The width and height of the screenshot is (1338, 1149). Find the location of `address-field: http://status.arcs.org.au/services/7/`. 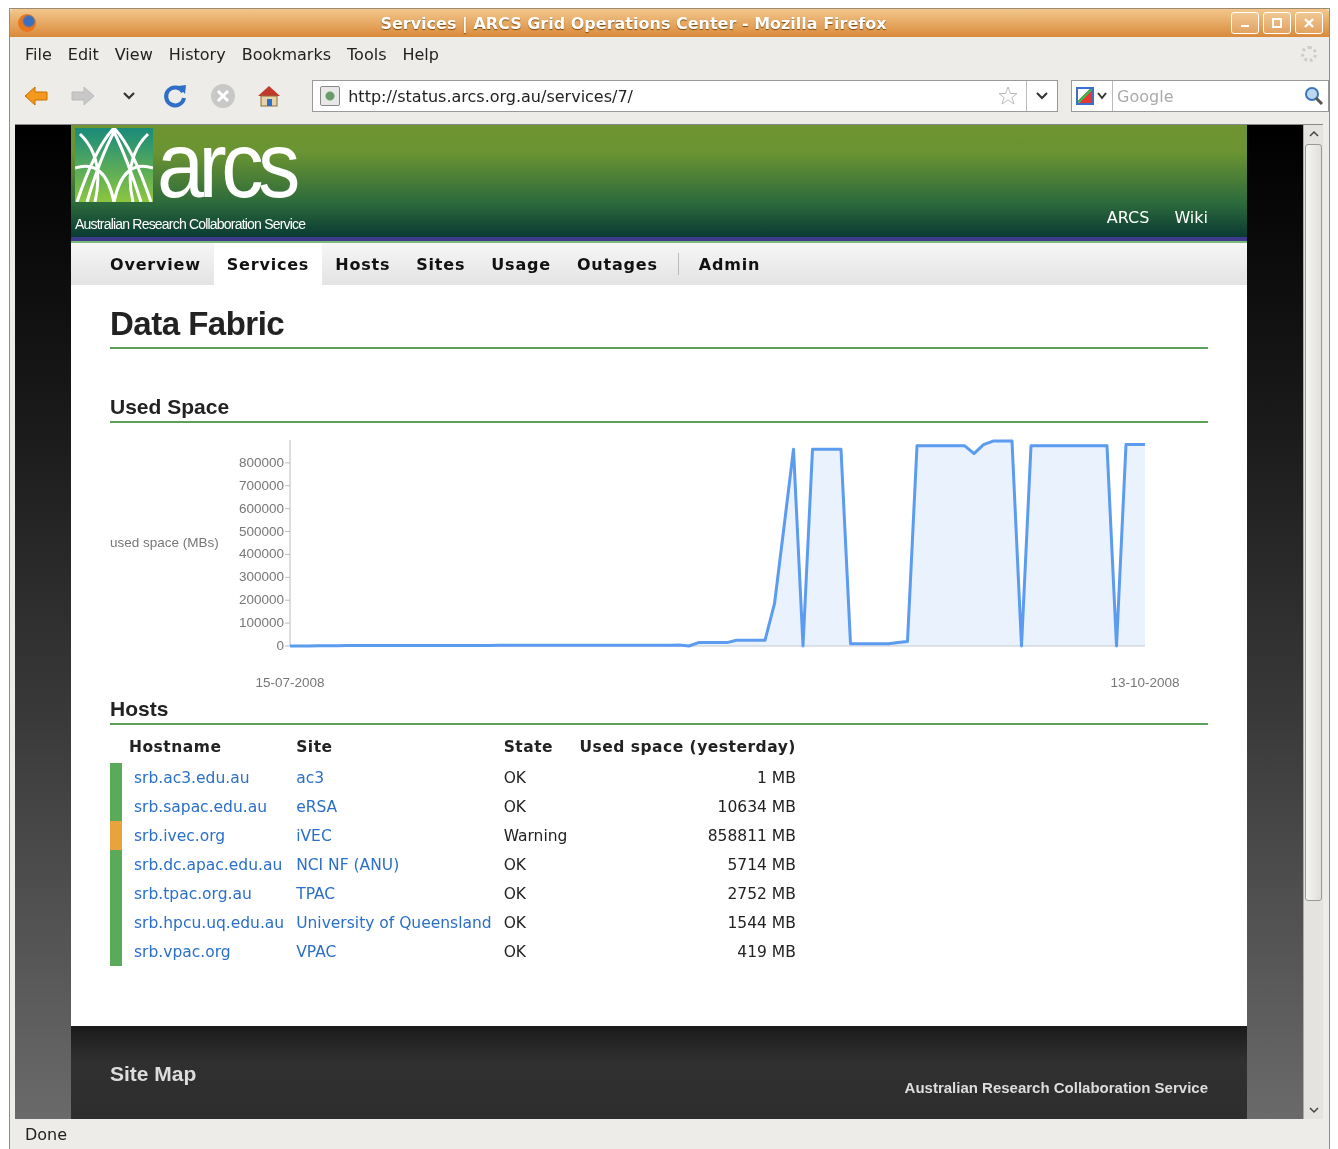

address-field: http://status.arcs.org.au/services/7/ is located at coordinates (685, 96).